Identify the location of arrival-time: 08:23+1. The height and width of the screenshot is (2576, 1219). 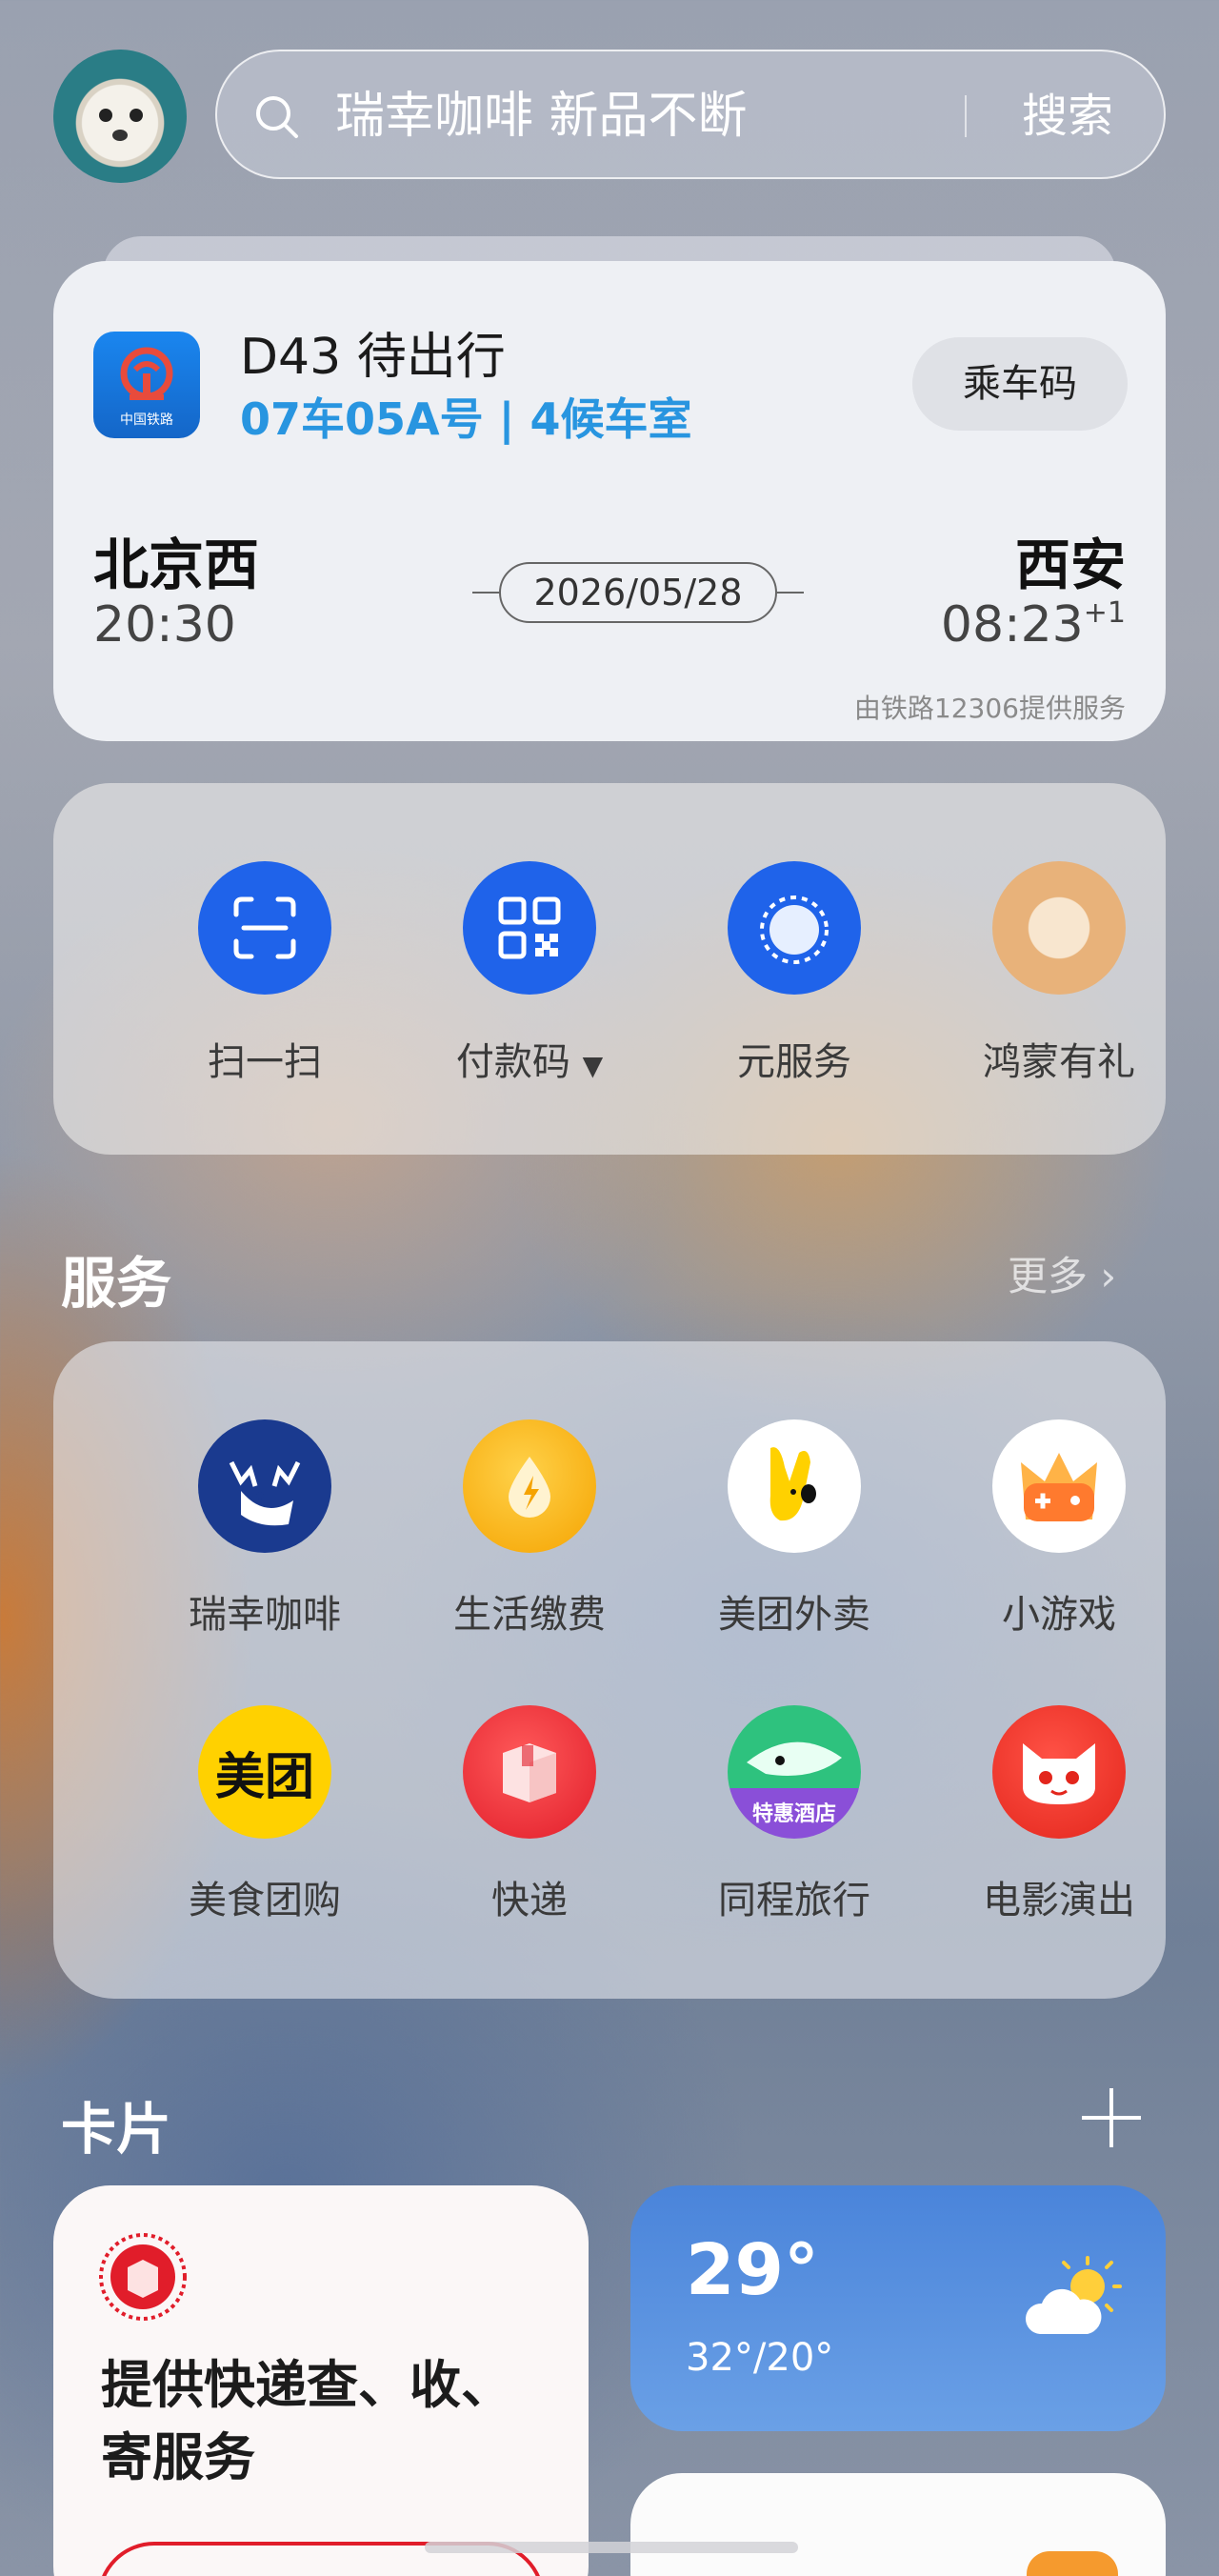
(1033, 625).